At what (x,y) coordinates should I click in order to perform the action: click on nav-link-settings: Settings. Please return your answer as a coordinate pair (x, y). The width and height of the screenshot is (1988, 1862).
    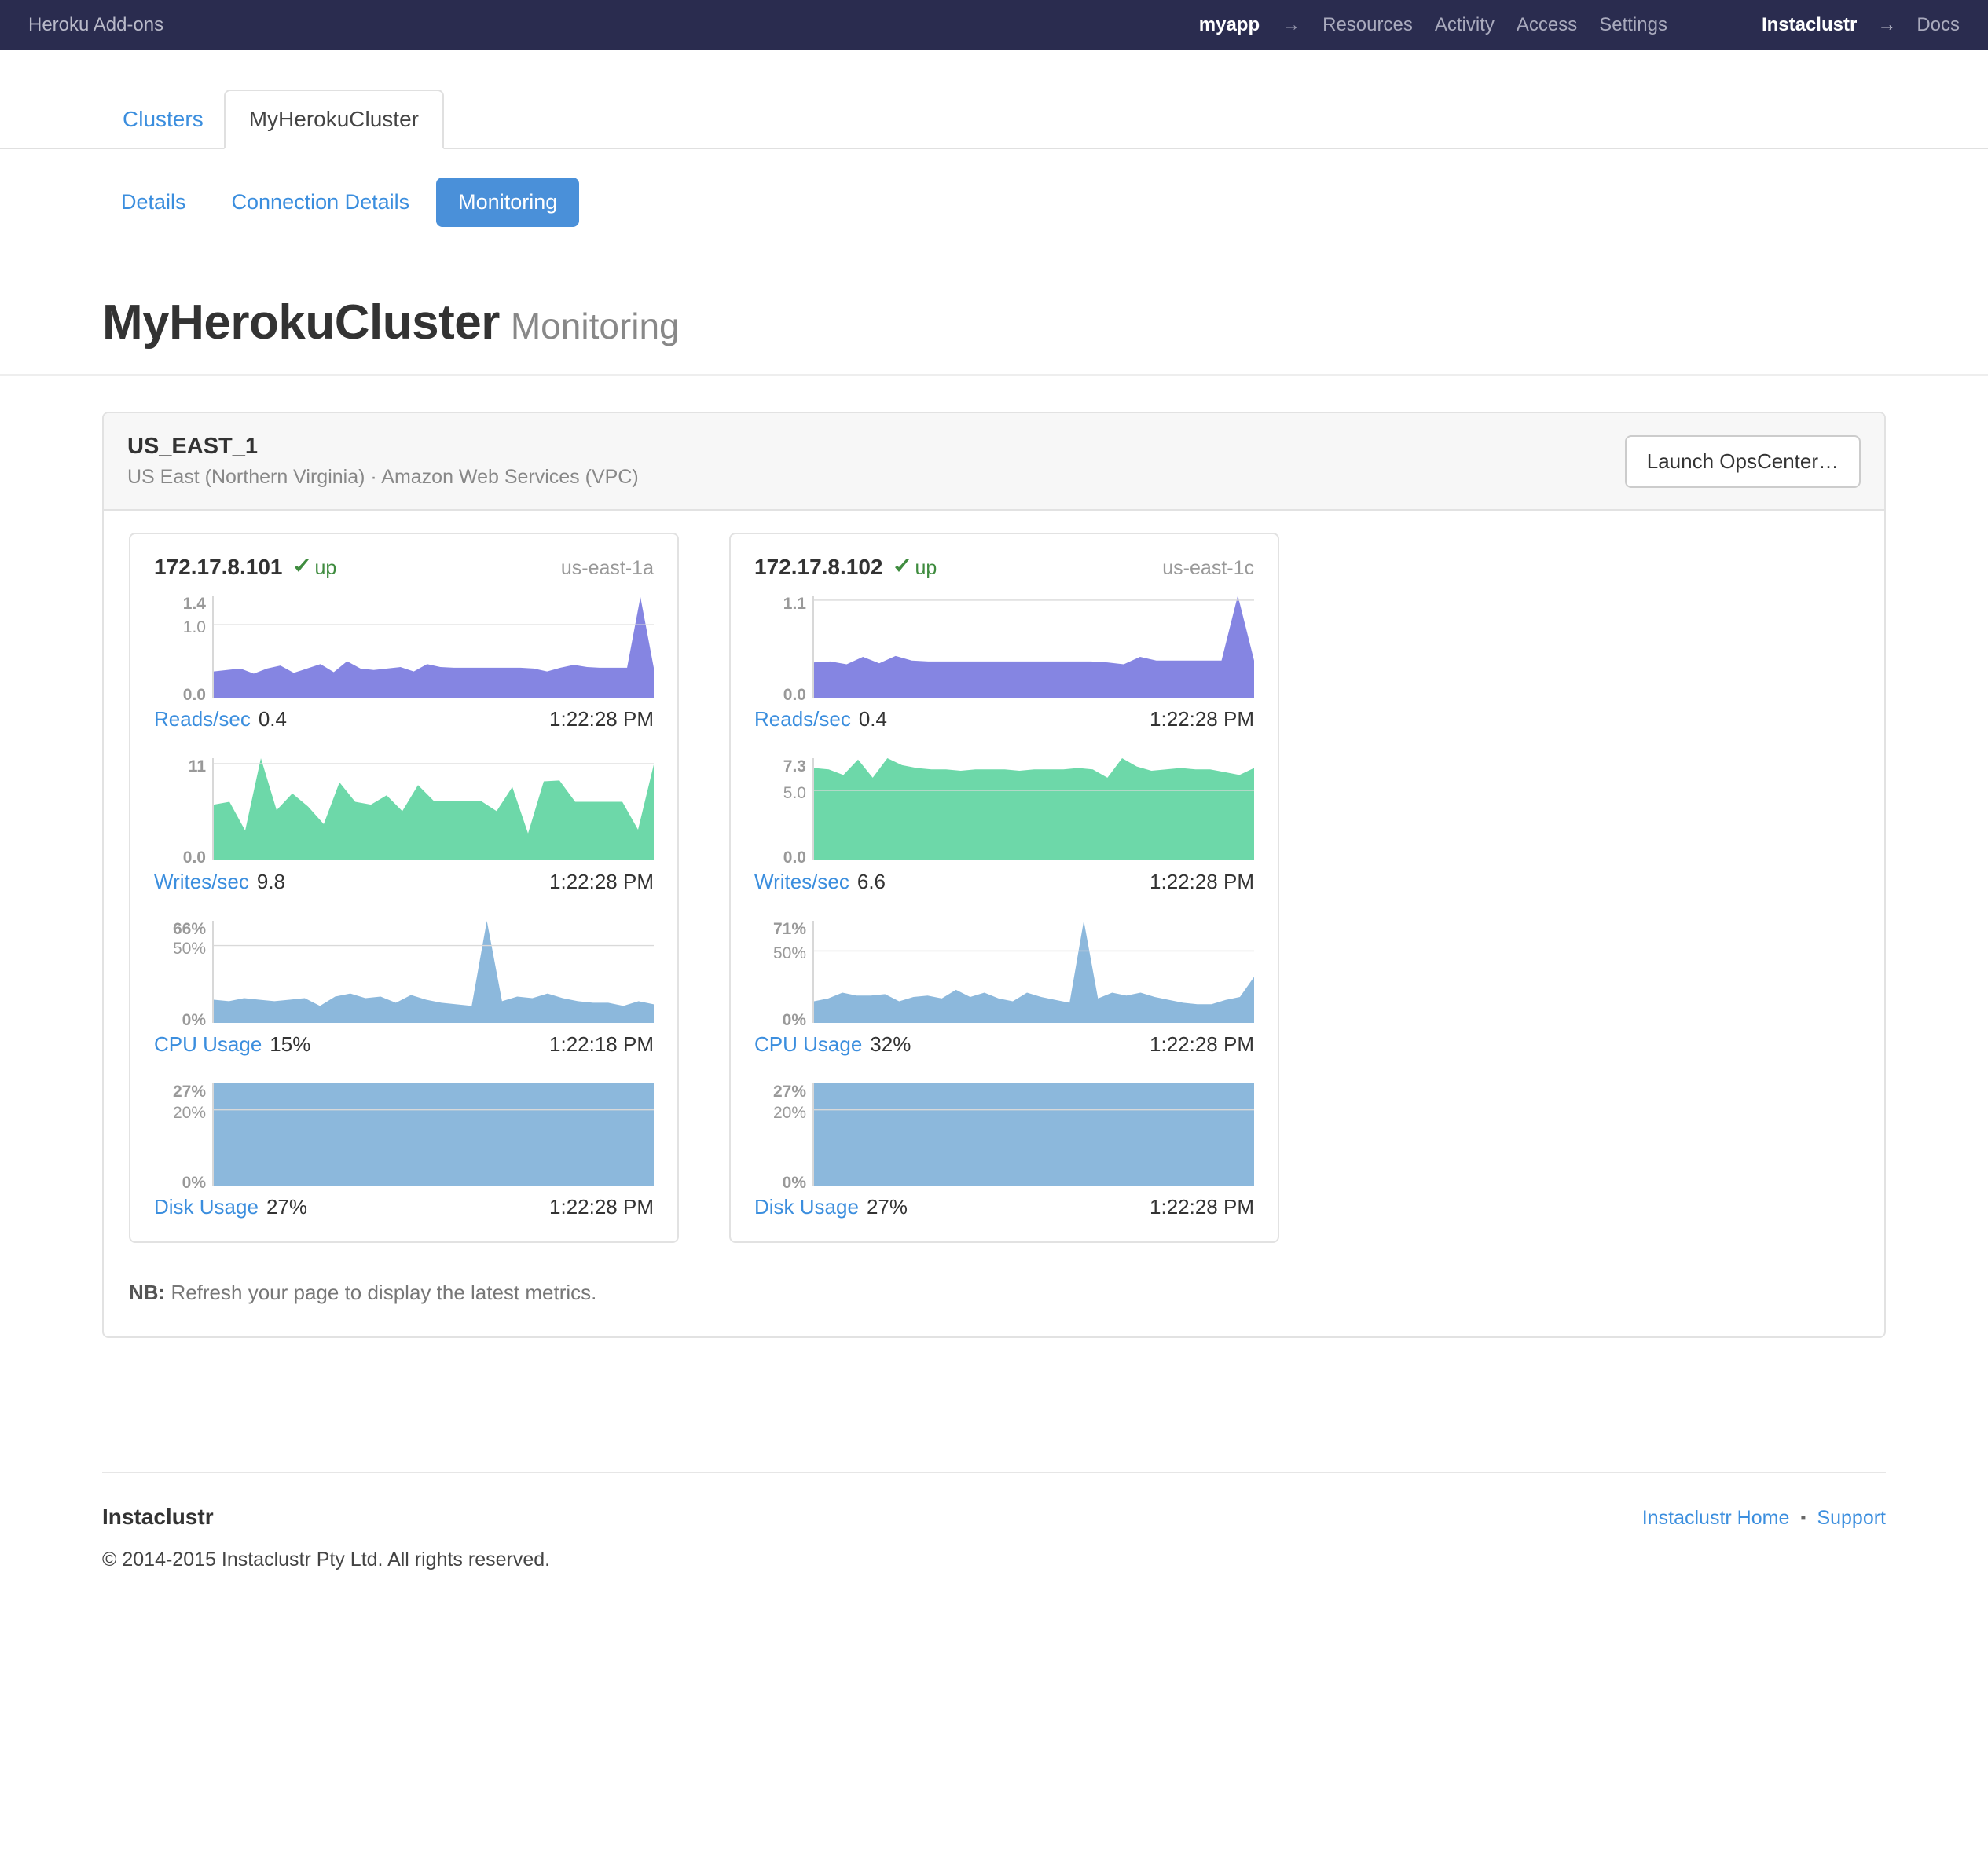
    Looking at the image, I should click on (1633, 25).